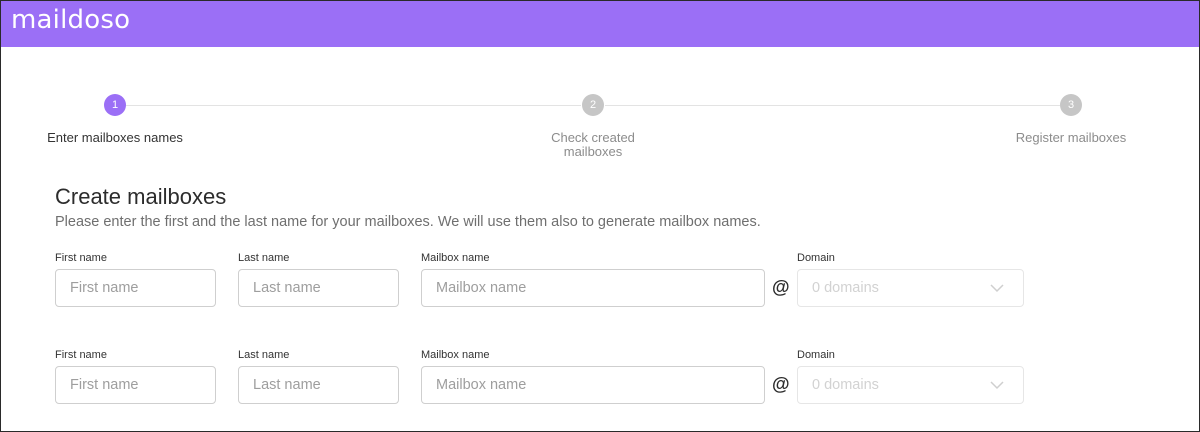 This screenshot has width=1200, height=432. I want to click on step-1-indicator: 1, so click(115, 105).